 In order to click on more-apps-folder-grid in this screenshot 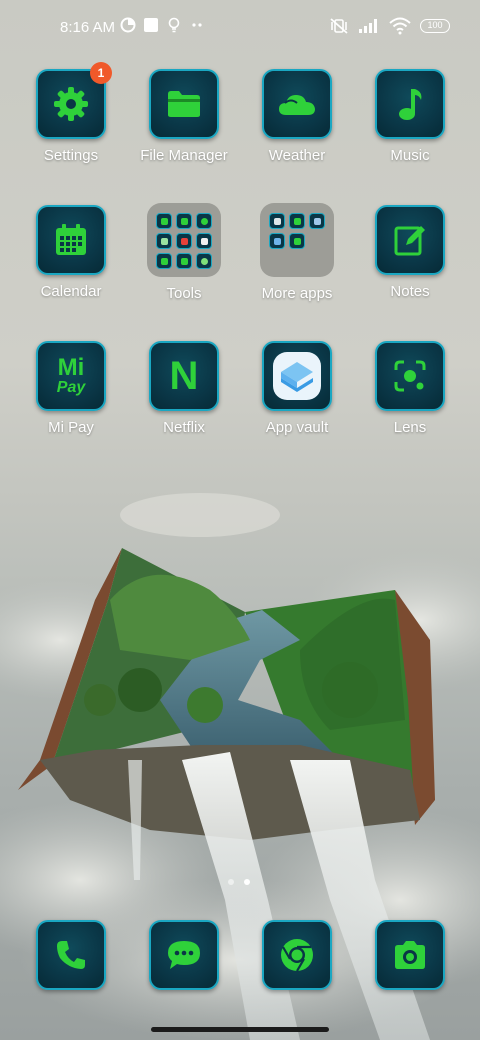, I will do `click(297, 240)`.